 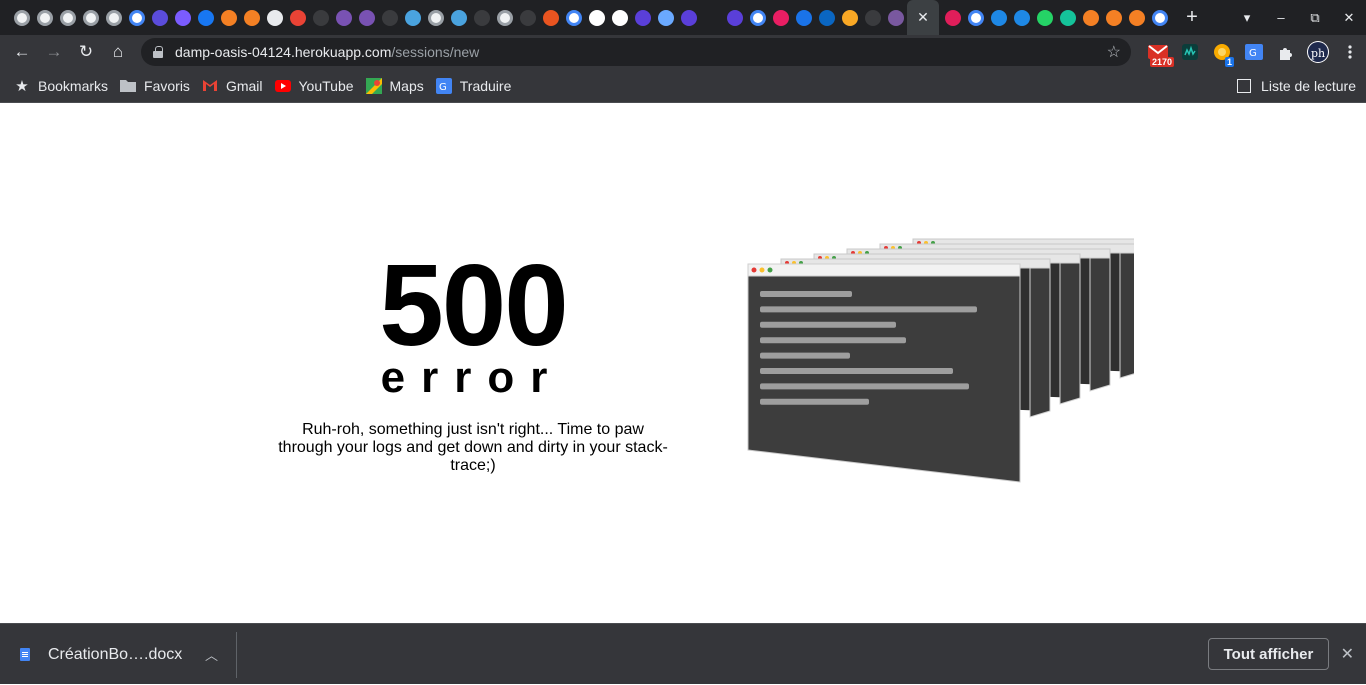 I want to click on close-window-button: ✕, so click(x=1349, y=18).